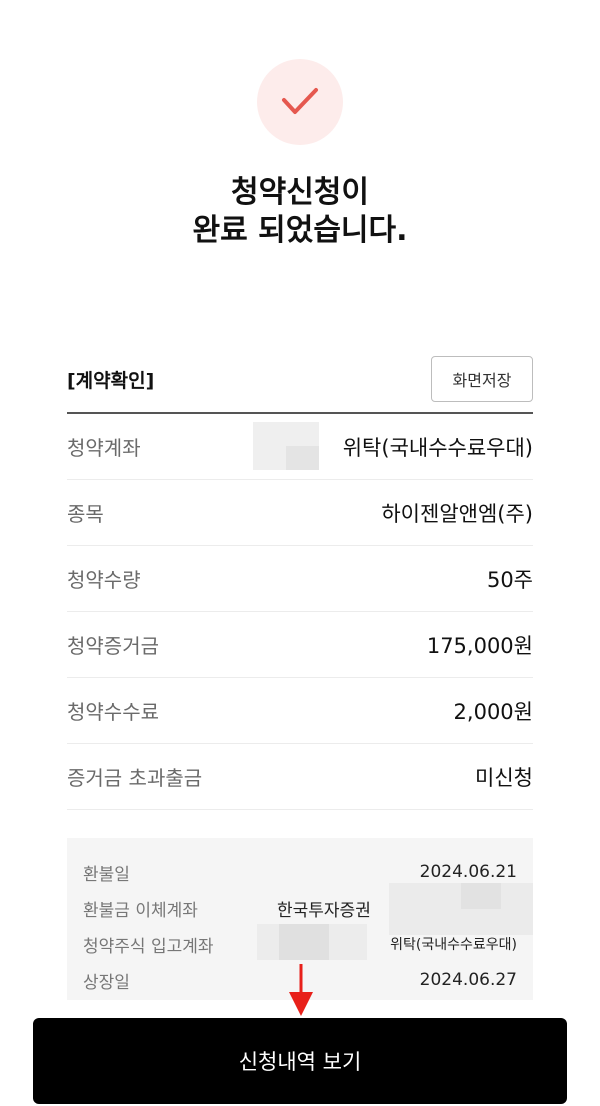 Image resolution: width=600 pixels, height=1106 pixels. What do you see at coordinates (468, 872) in the screenshot?
I see `info-value: 2024.06.21` at bounding box center [468, 872].